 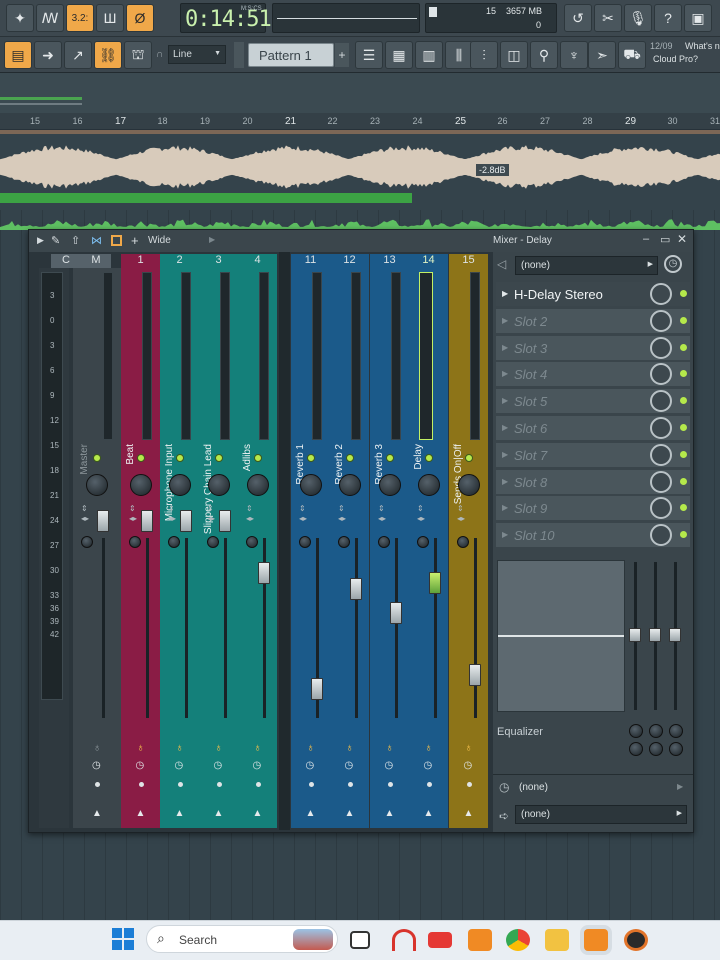 I want to click on effect-slot: ▶ H-Delay Stereo, so click(x=593, y=294).